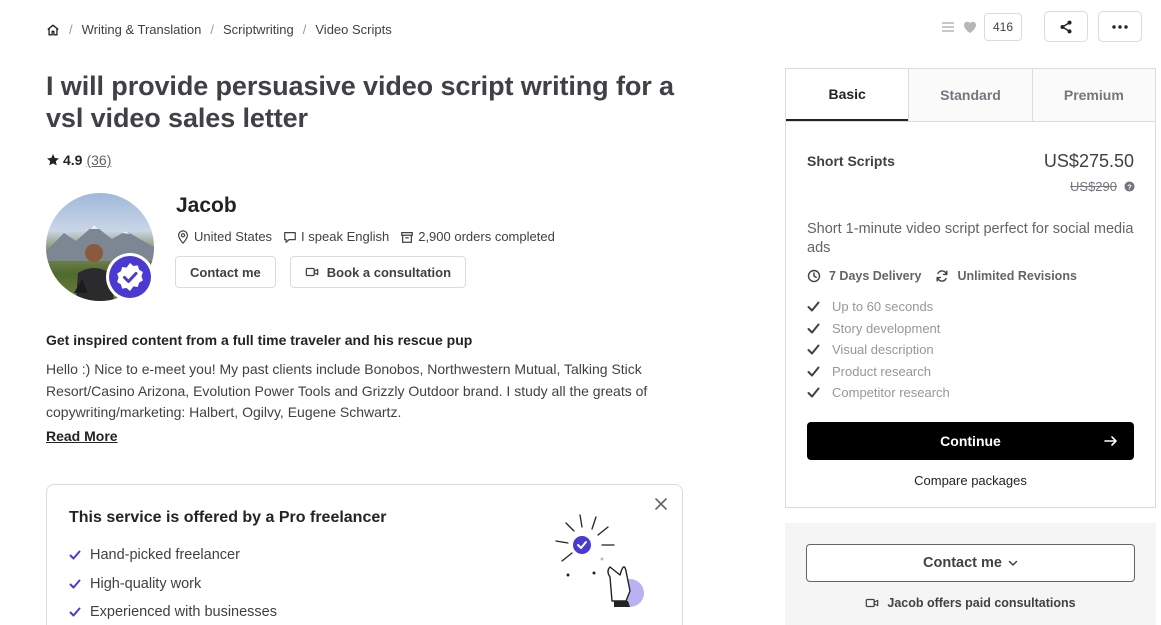  I want to click on pro-benefit-label: High-quality work, so click(146, 583).